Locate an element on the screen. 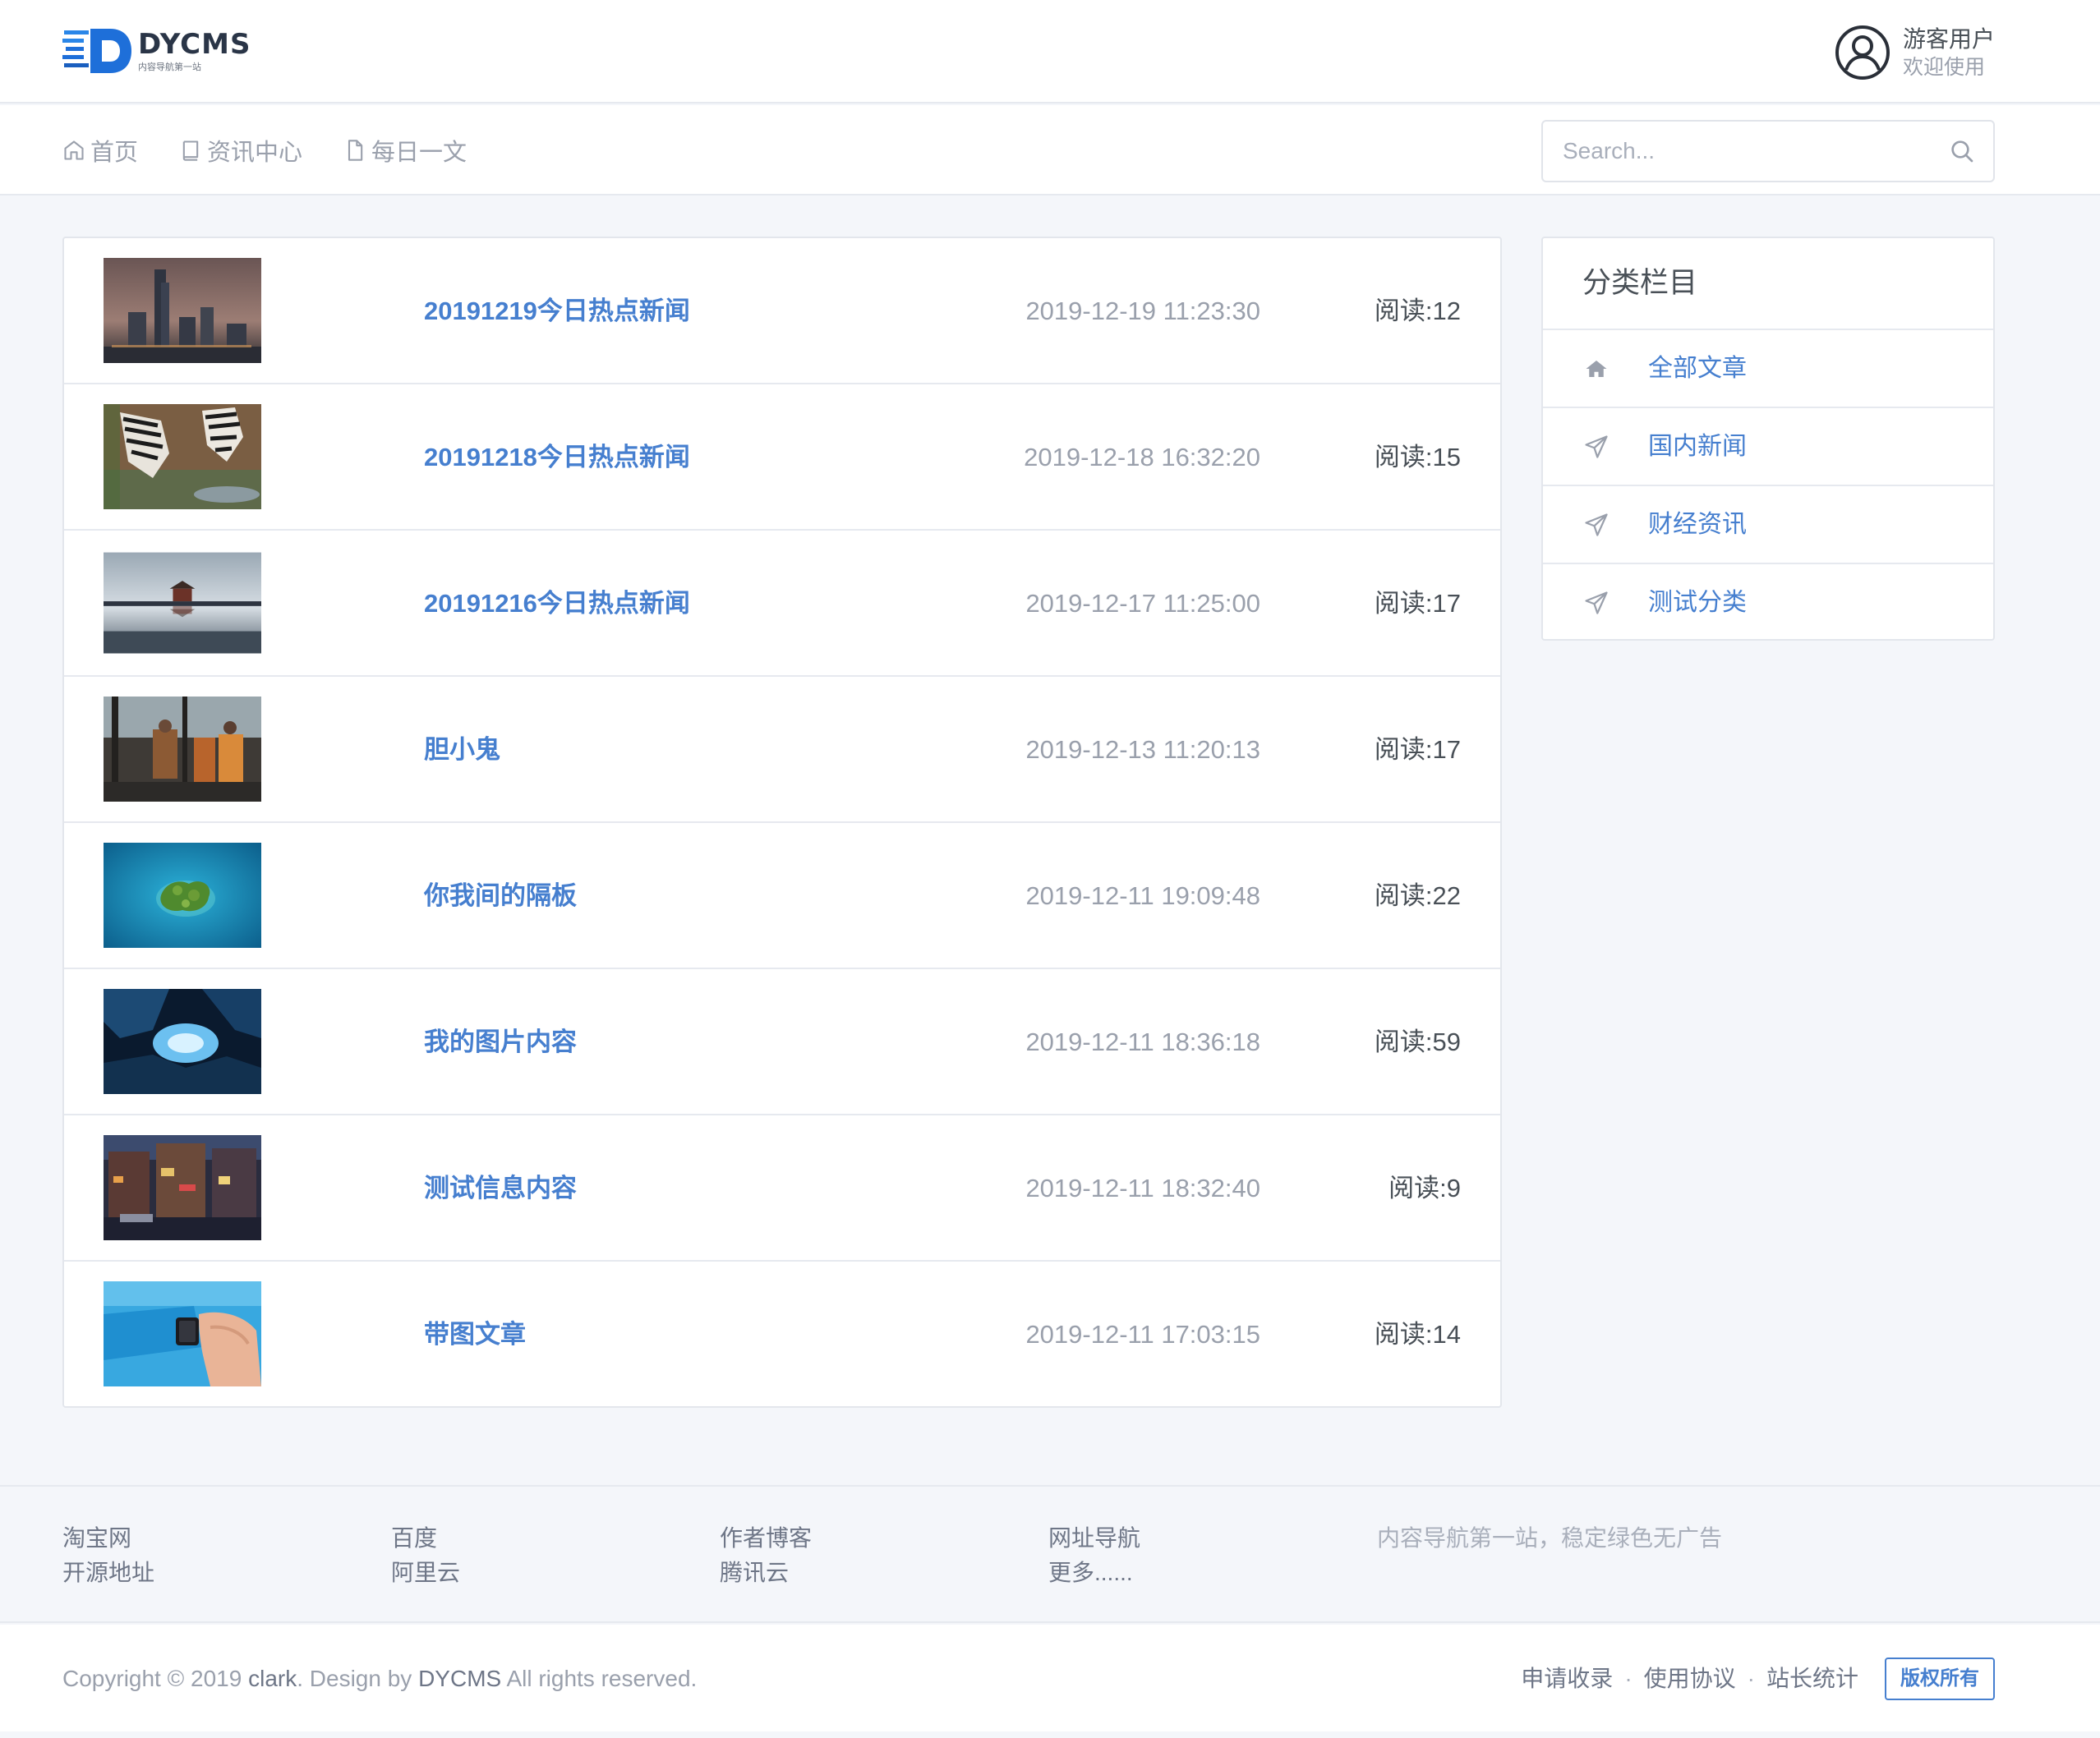 Image resolution: width=2100 pixels, height=1738 pixels. user-avatar-icon is located at coordinates (1862, 52).